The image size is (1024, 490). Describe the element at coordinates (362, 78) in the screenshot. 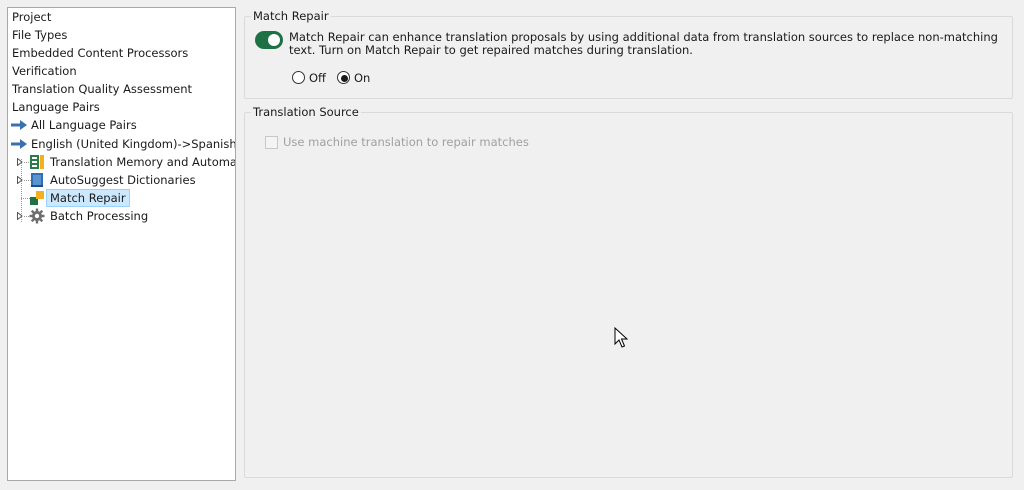

I see `radio-label: On` at that location.